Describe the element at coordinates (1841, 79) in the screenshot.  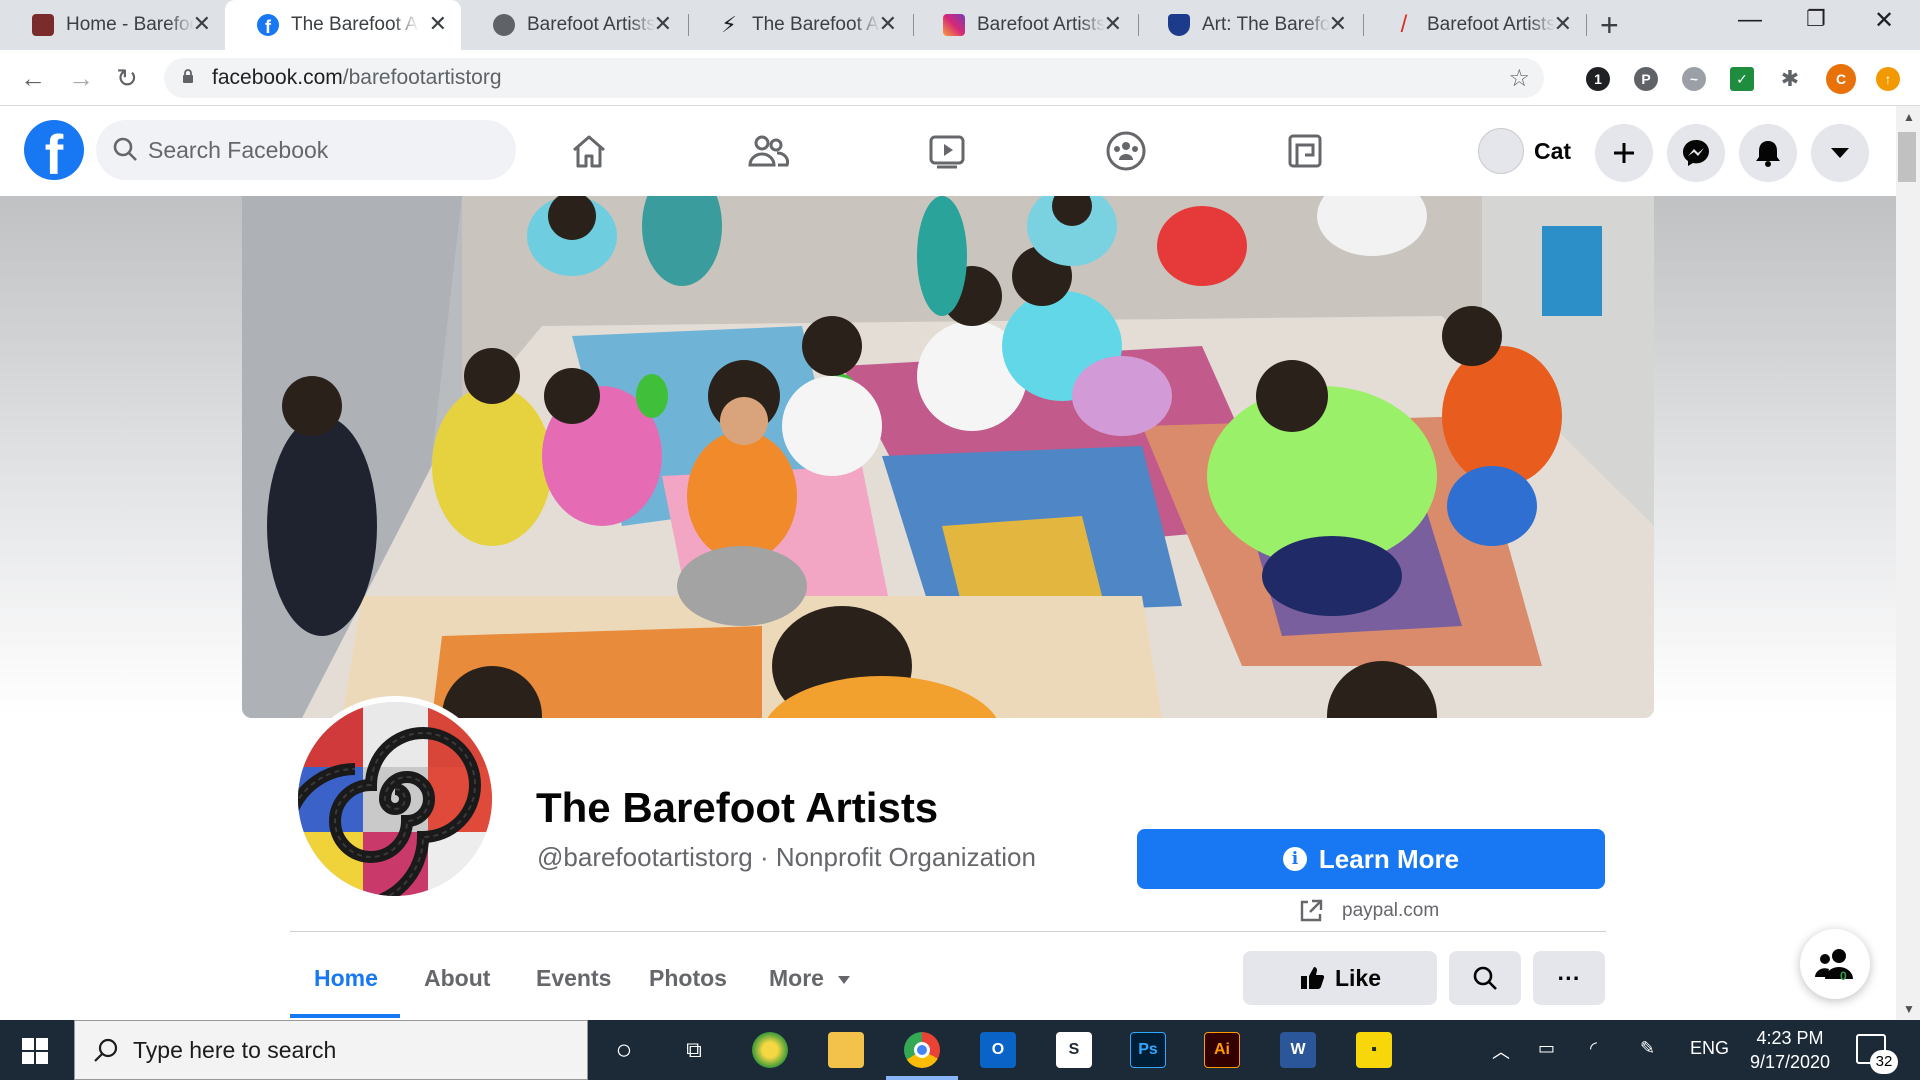
I see `profile-avatar: C` at that location.